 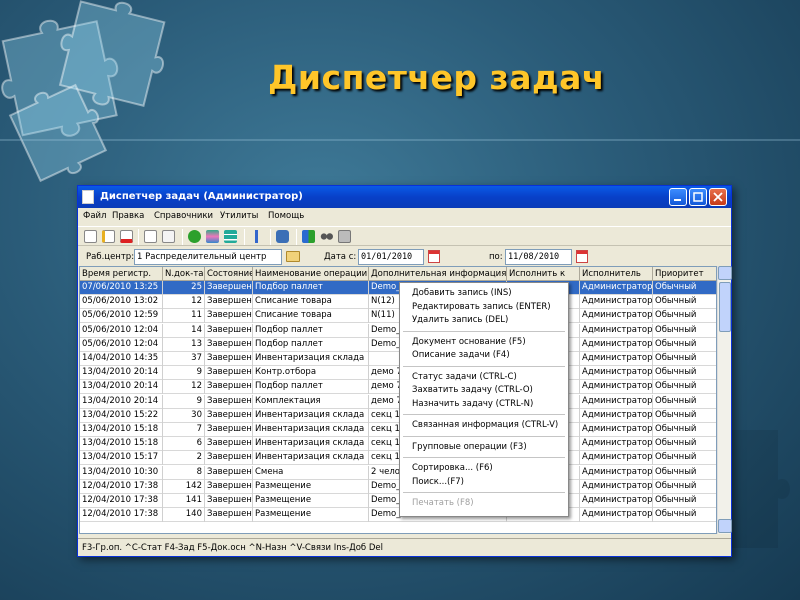 What do you see at coordinates (461, 355) in the screenshot?
I see `context-menu-item: Описание задачи (F4)` at bounding box center [461, 355].